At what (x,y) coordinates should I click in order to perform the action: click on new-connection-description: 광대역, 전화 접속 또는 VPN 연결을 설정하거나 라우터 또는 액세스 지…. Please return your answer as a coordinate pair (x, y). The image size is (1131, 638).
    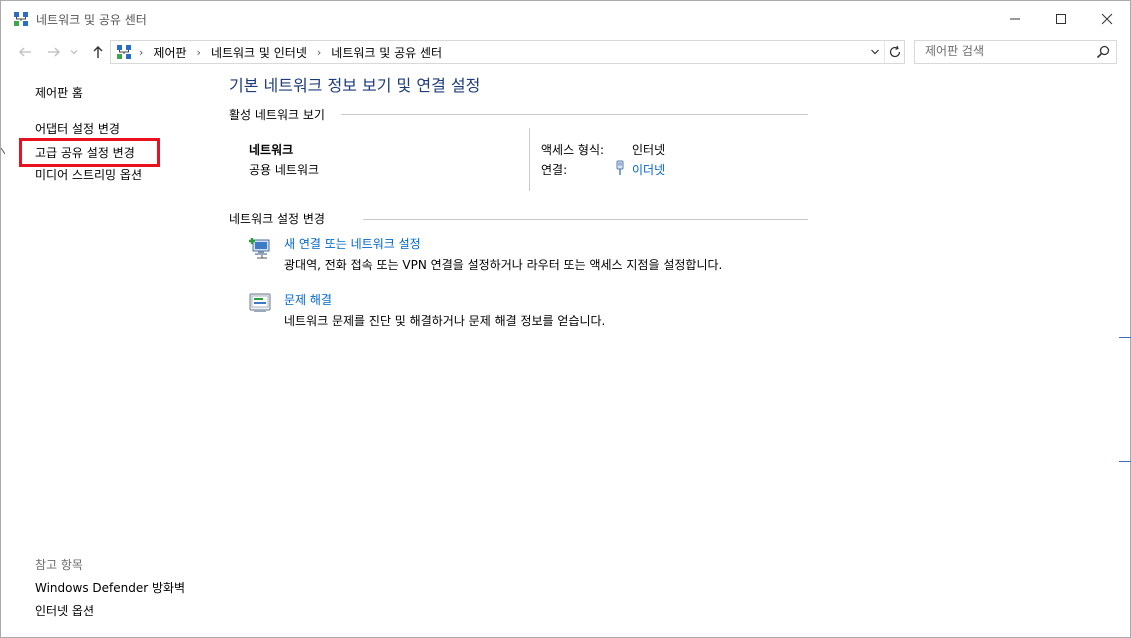
    Looking at the image, I should click on (503, 265).